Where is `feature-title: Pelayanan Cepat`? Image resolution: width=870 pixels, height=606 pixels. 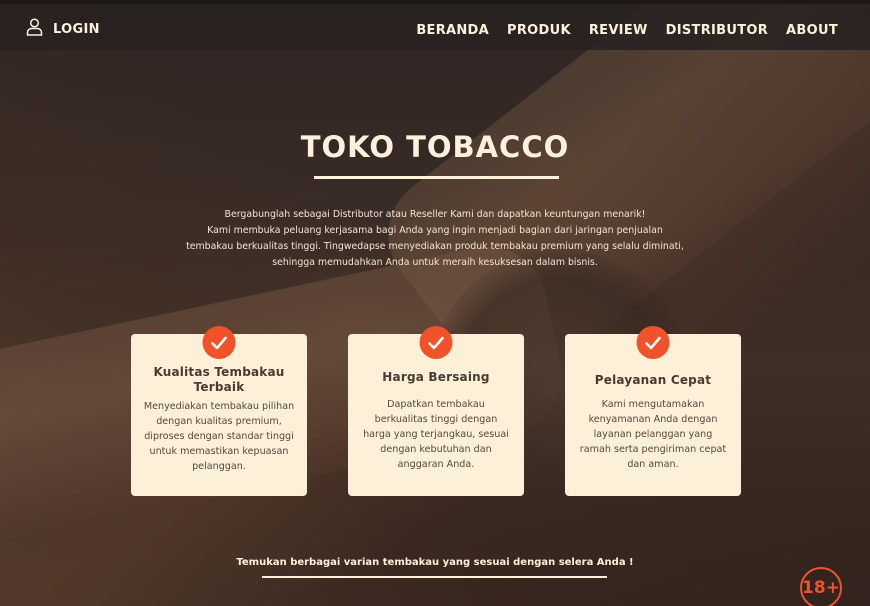 feature-title: Pelayanan Cepat is located at coordinates (653, 380).